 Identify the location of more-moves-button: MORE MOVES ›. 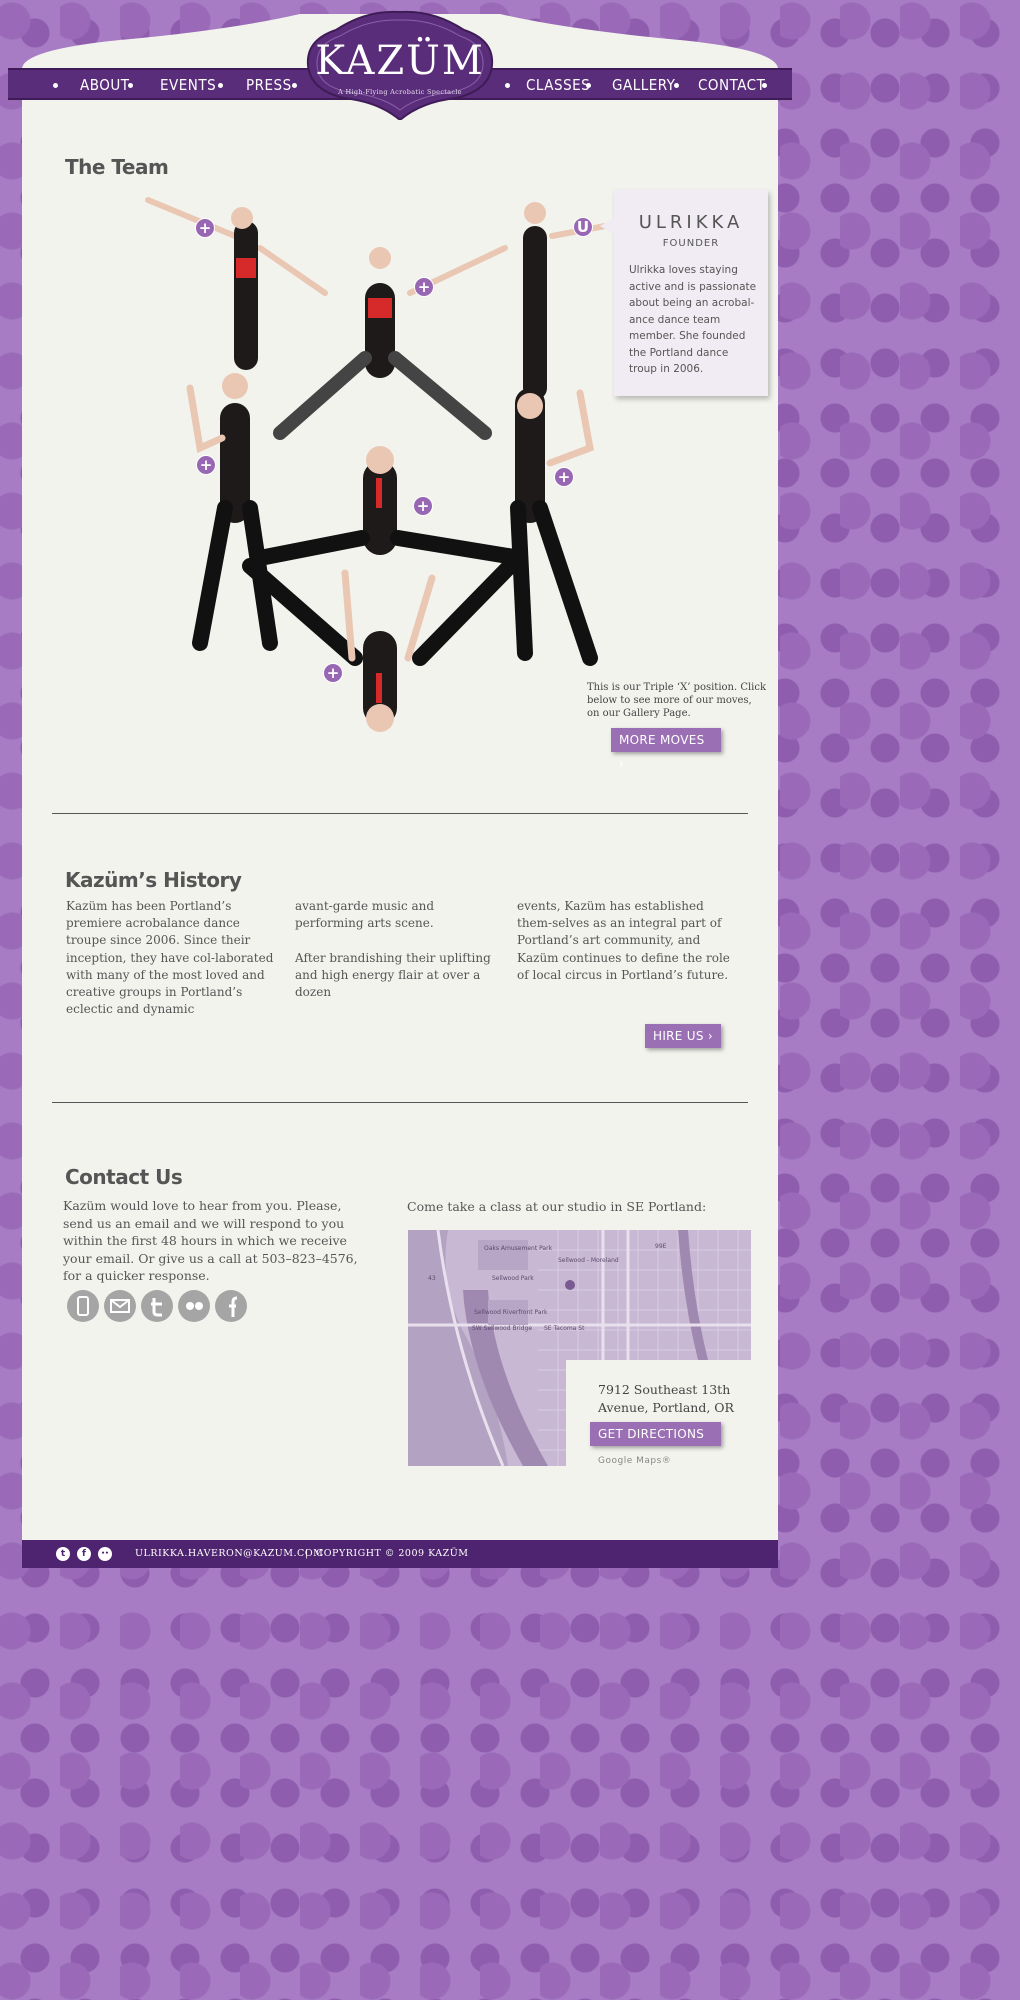
(666, 749).